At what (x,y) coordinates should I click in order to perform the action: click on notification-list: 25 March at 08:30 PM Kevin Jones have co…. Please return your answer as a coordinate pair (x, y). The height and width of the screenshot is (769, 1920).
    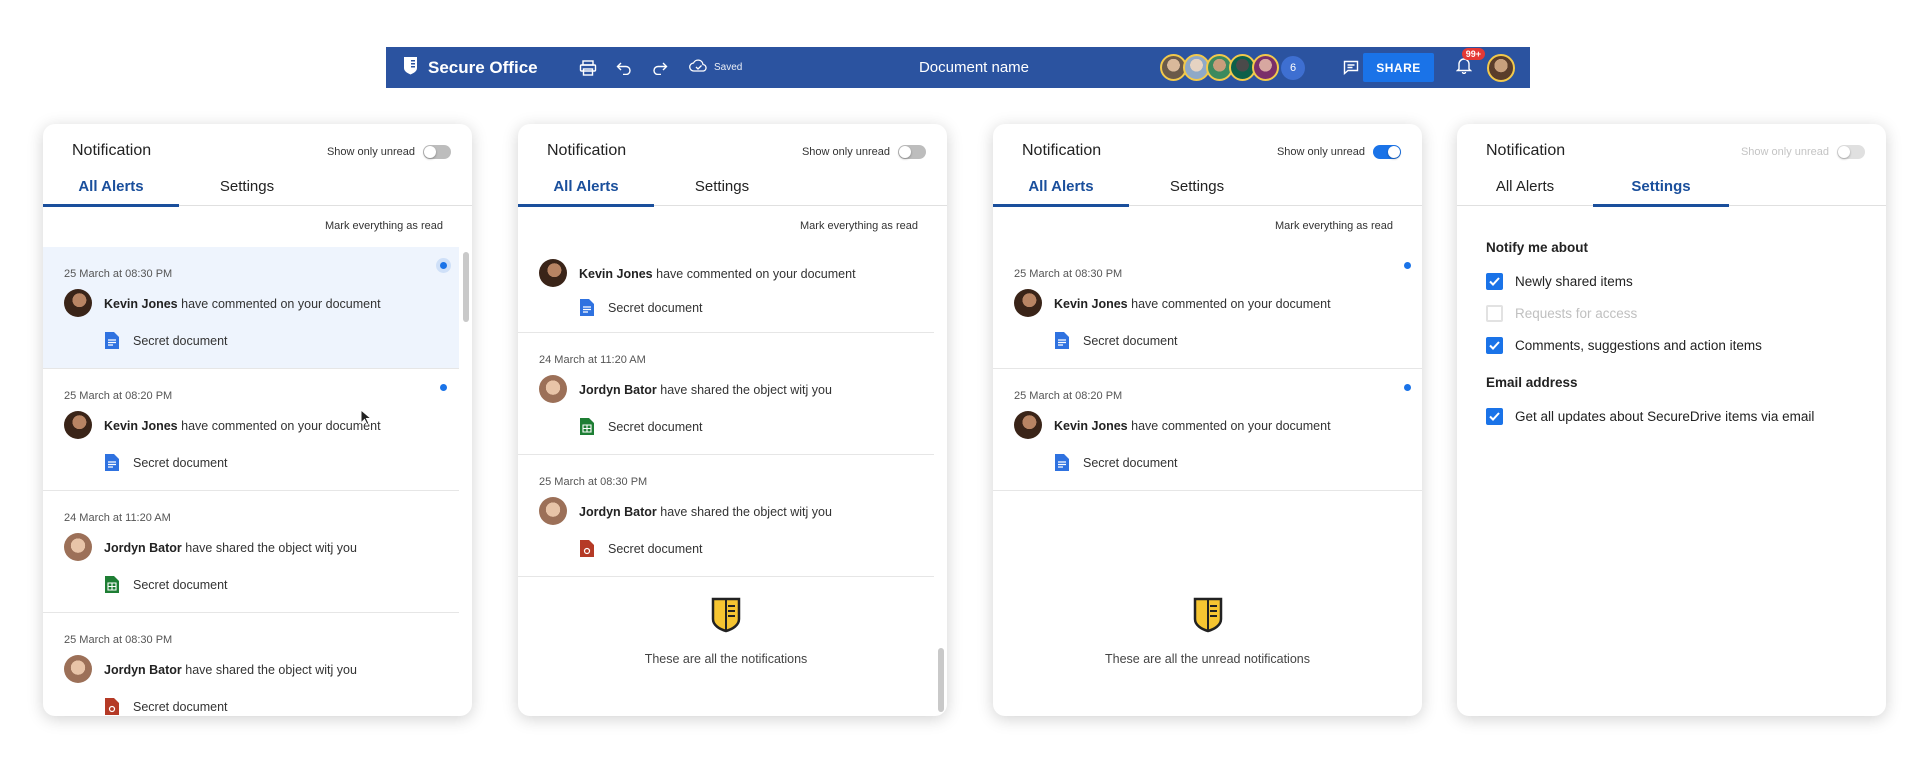
    Looking at the image, I should click on (251, 481).